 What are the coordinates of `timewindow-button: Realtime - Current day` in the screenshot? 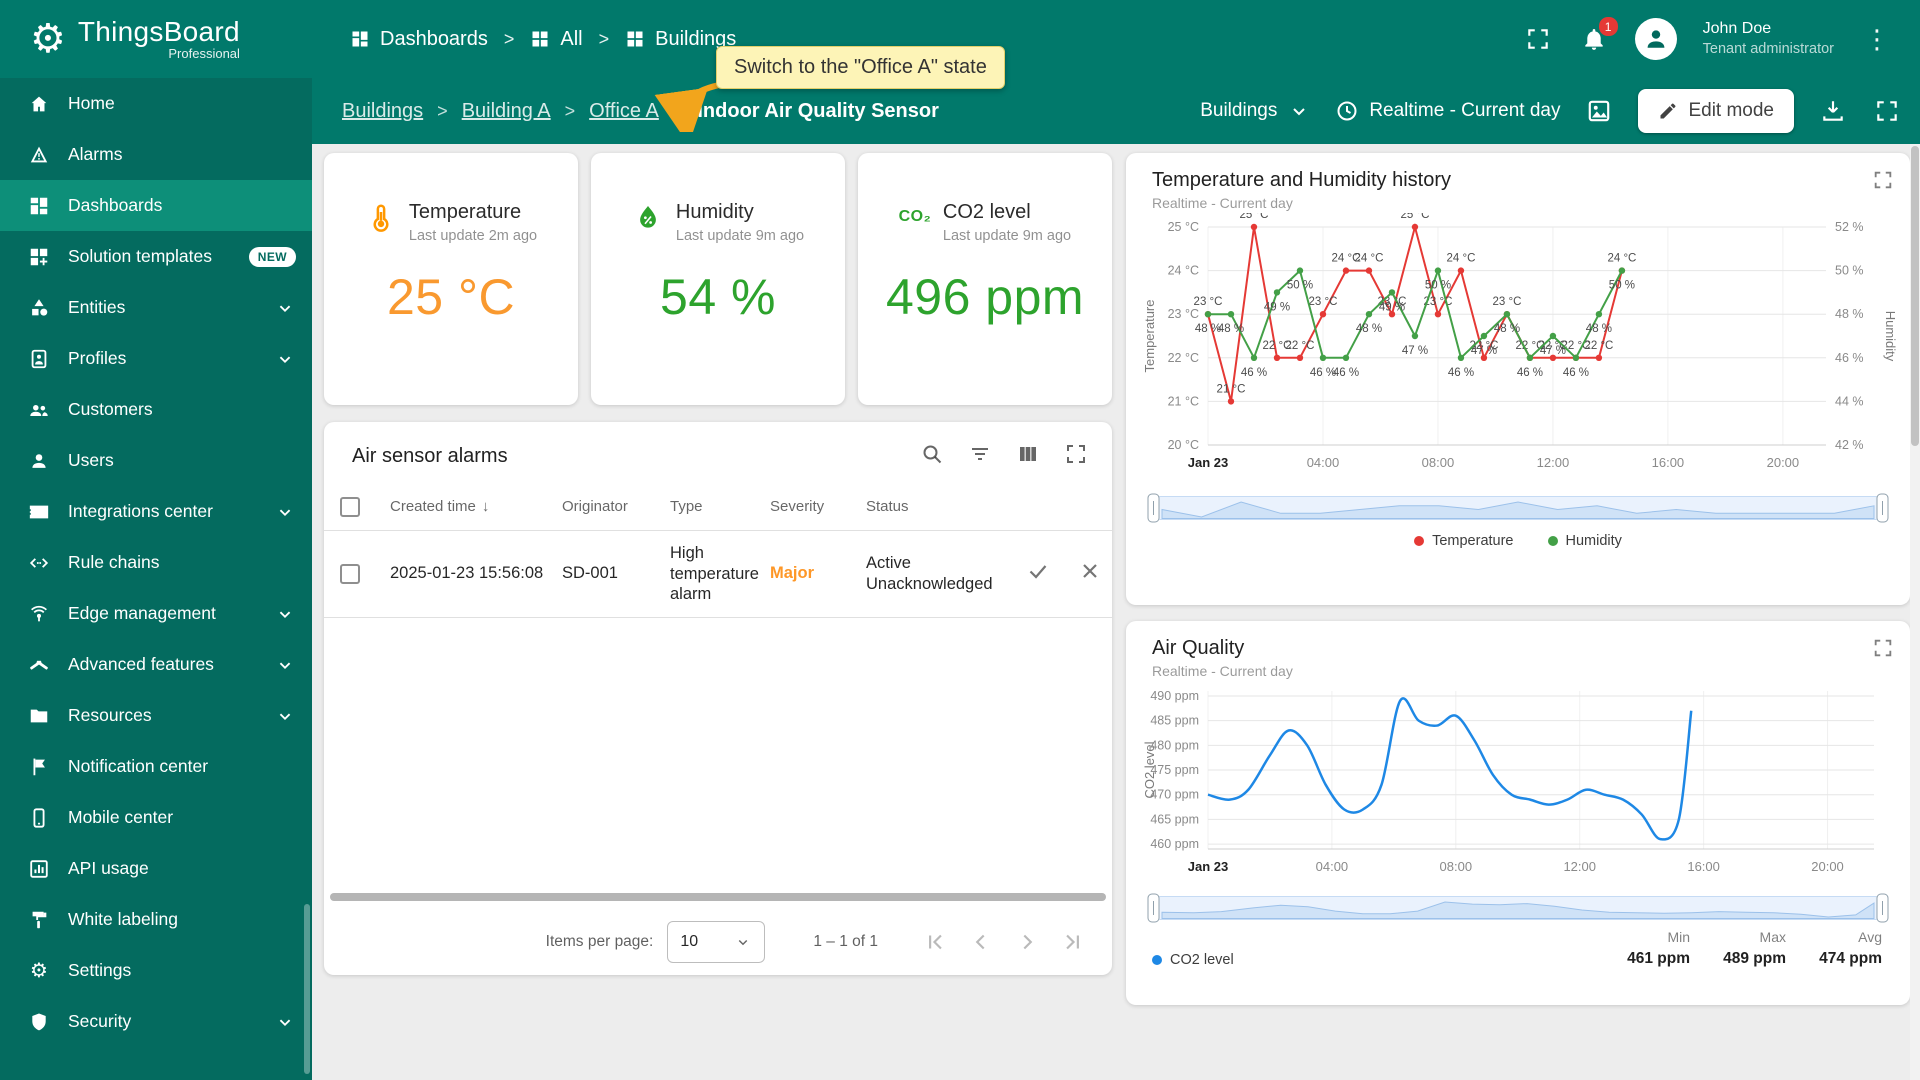 It's located at (1447, 111).